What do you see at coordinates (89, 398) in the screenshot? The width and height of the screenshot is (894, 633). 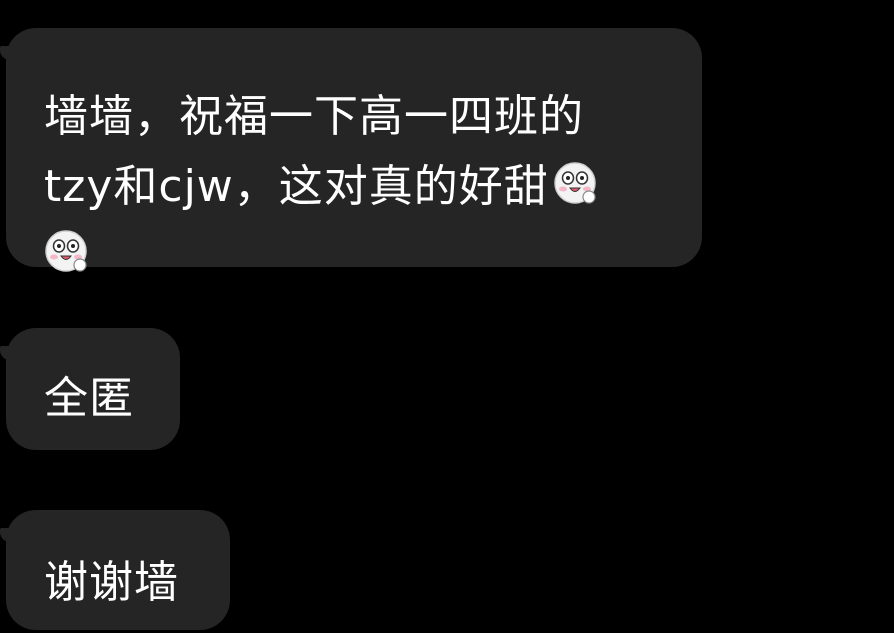 I see `message-text-2: 全匿` at bounding box center [89, 398].